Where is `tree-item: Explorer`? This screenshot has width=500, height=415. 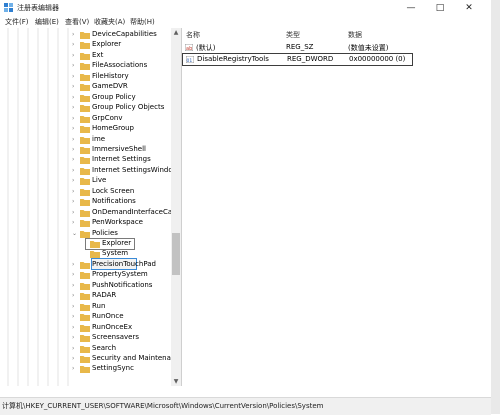
tree-item: Explorer is located at coordinates (126, 243).